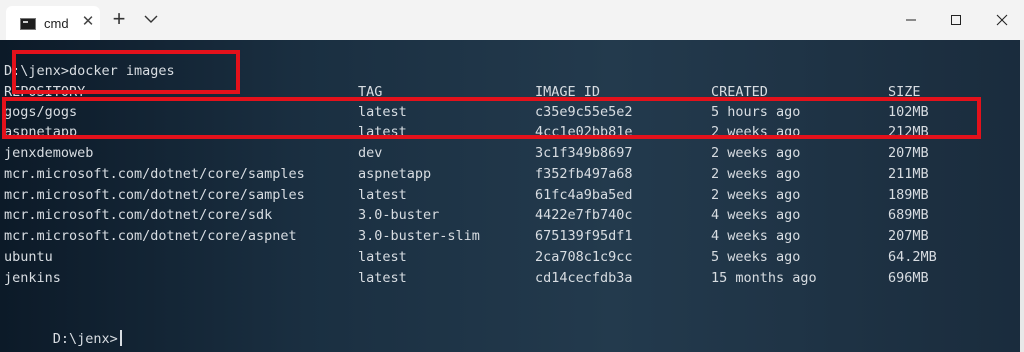 The height and width of the screenshot is (352, 1024). What do you see at coordinates (49, 153) in the screenshot?
I see `repository-cell: jenxdemoweb` at bounding box center [49, 153].